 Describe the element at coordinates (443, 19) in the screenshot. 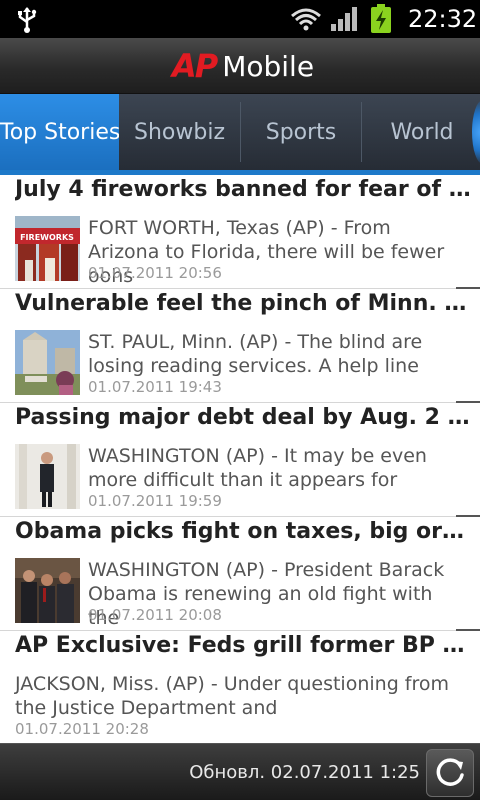

I see `status-clock: 22:32` at that location.